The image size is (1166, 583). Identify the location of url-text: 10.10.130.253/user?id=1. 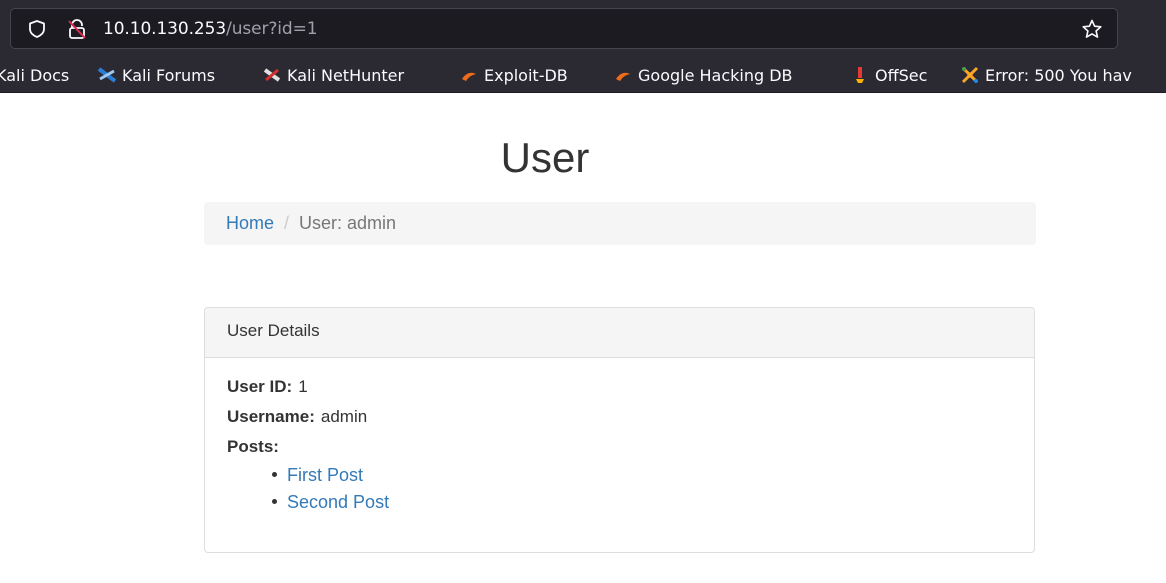
(210, 29).